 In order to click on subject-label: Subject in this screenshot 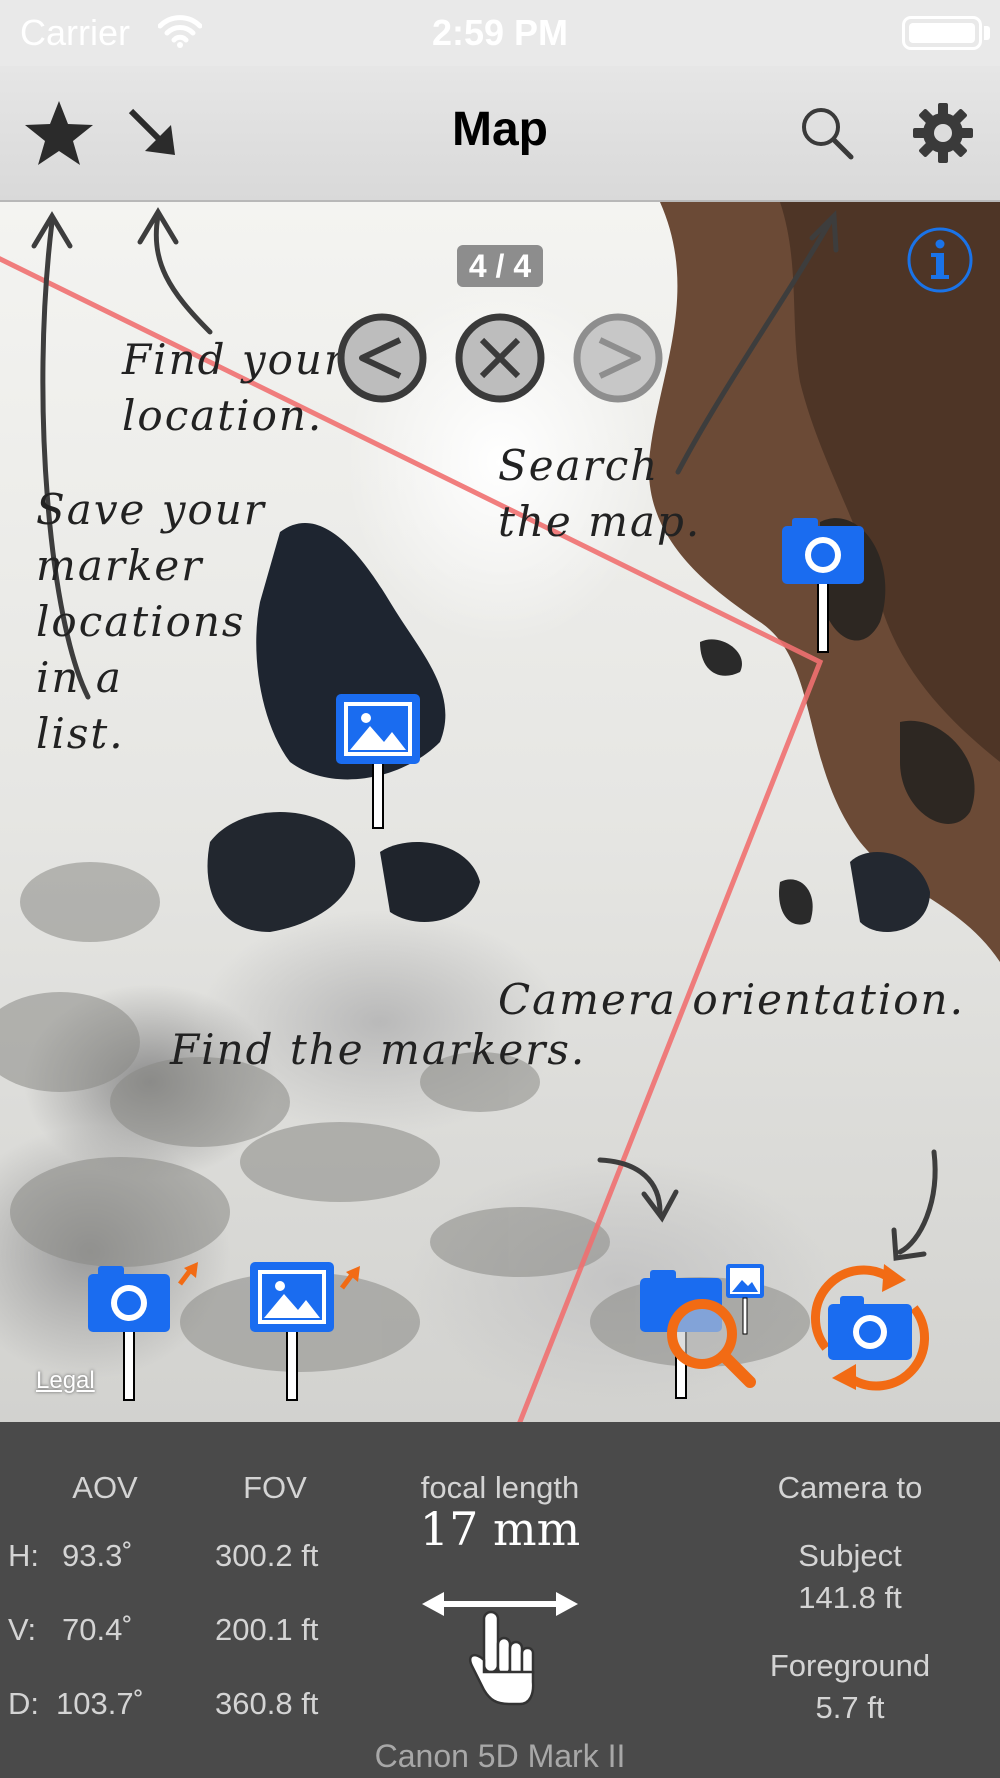, I will do `click(850, 1555)`.